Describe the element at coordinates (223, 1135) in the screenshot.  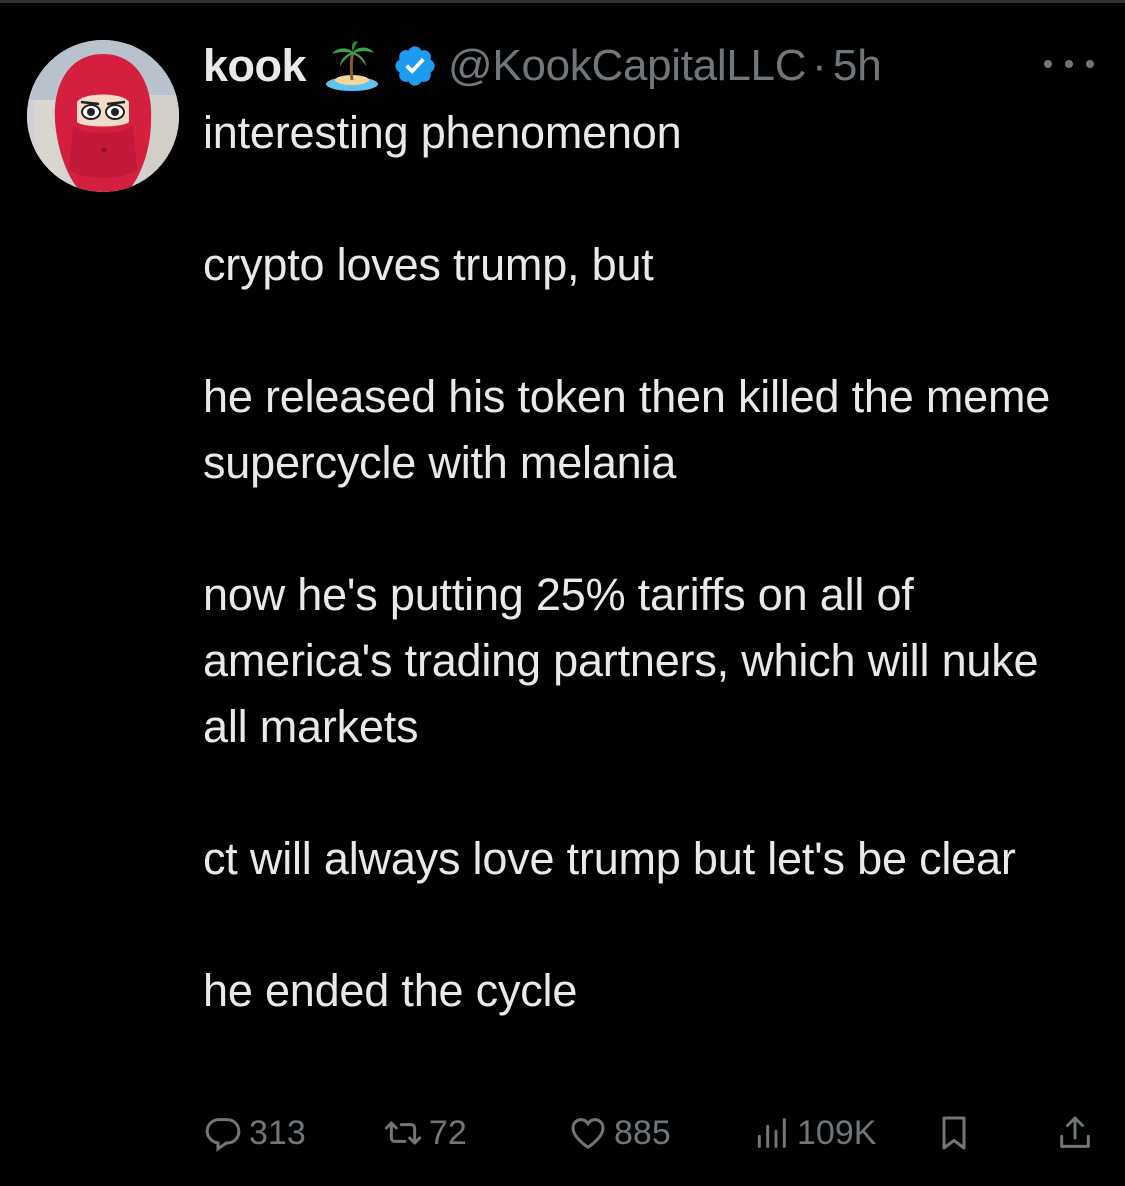
I see `reply-icon` at that location.